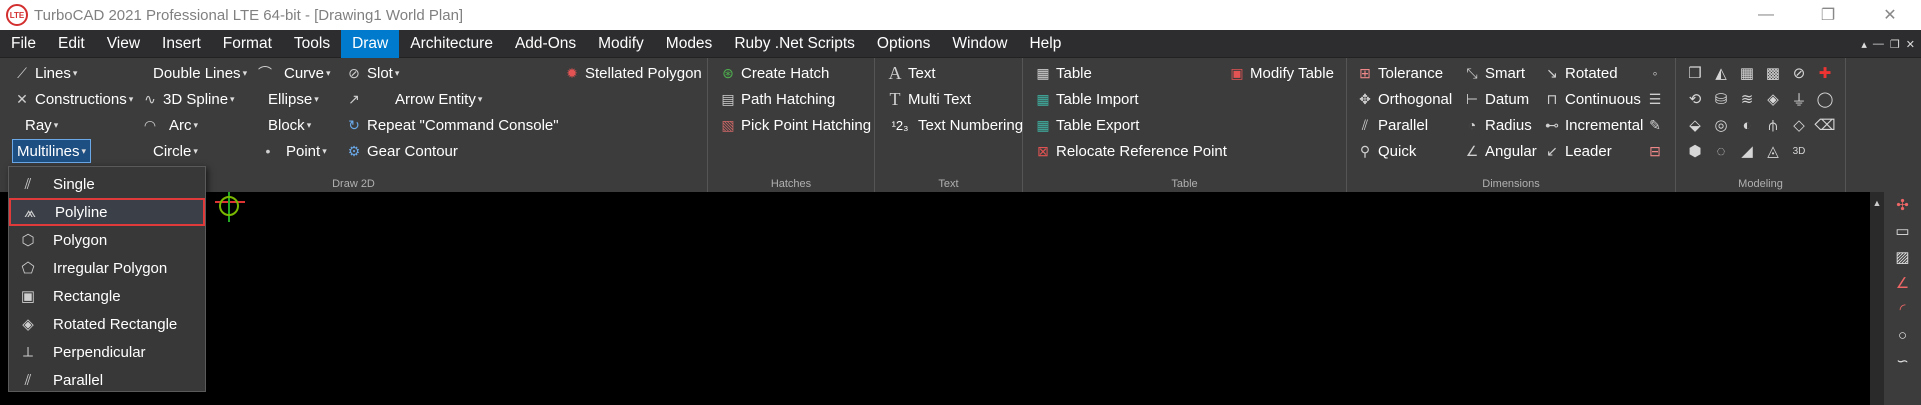 The width and height of the screenshot is (1921, 405). Describe the element at coordinates (200, 73) in the screenshot. I see `double-lines-button: Double Lines ▾` at that location.